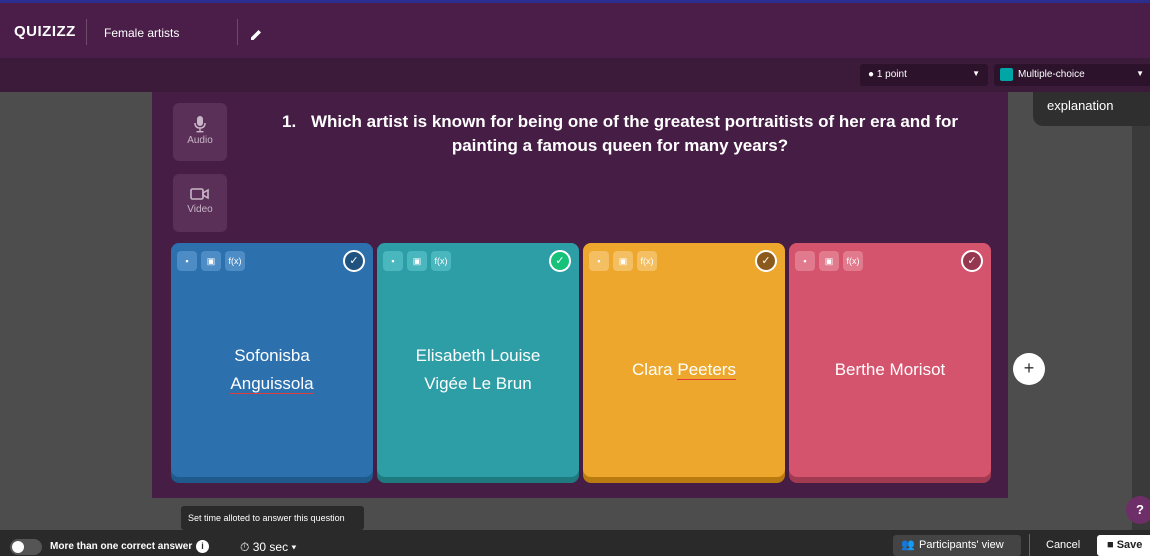 This screenshot has height=556, width=1150. I want to click on answer-card-2: ▪ ▣ f(x) ✓ Elisabeth Louise Vigée Le Brun, so click(478, 363).